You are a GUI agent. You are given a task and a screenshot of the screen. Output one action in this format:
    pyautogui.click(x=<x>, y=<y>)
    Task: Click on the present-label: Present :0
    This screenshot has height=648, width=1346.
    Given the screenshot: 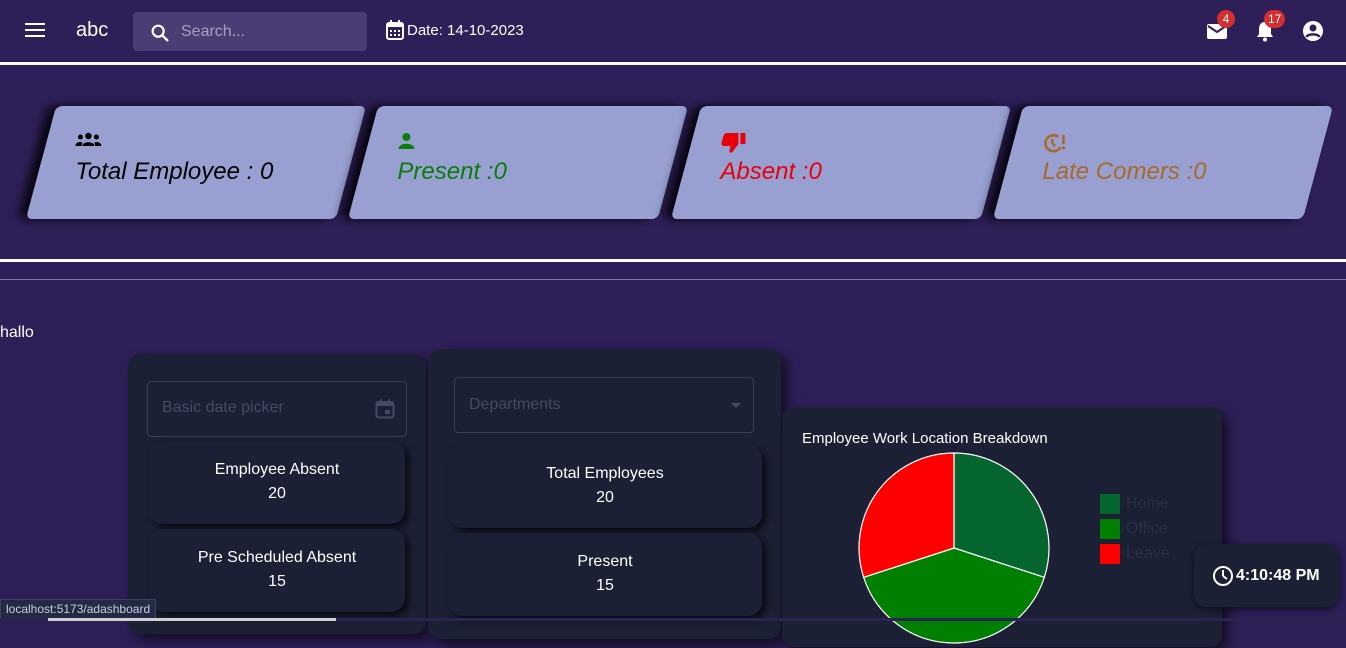 What is the action you would take?
    pyautogui.click(x=452, y=171)
    